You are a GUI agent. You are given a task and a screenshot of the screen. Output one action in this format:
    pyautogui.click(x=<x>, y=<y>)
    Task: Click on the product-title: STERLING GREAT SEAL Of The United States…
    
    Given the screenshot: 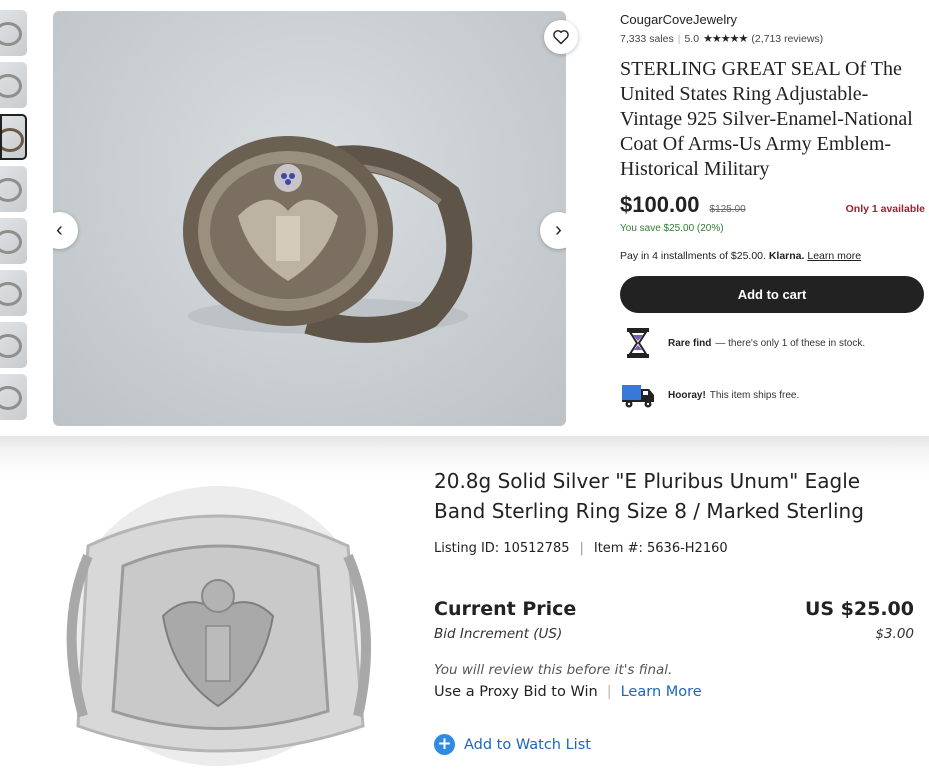 What is the action you would take?
    pyautogui.click(x=766, y=119)
    